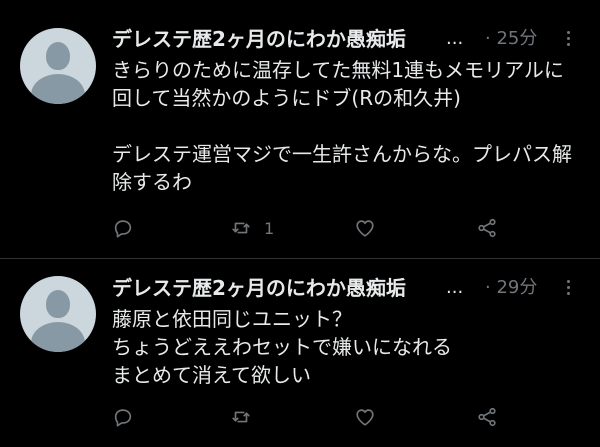 The width and height of the screenshot is (600, 447). I want to click on retweet-count: 1, so click(269, 228).